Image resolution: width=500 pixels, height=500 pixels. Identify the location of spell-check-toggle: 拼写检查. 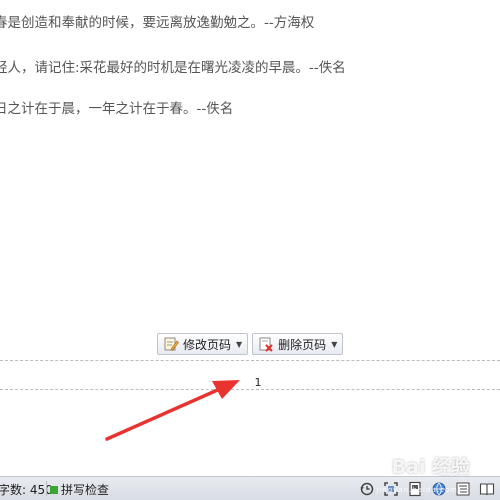
(79, 489).